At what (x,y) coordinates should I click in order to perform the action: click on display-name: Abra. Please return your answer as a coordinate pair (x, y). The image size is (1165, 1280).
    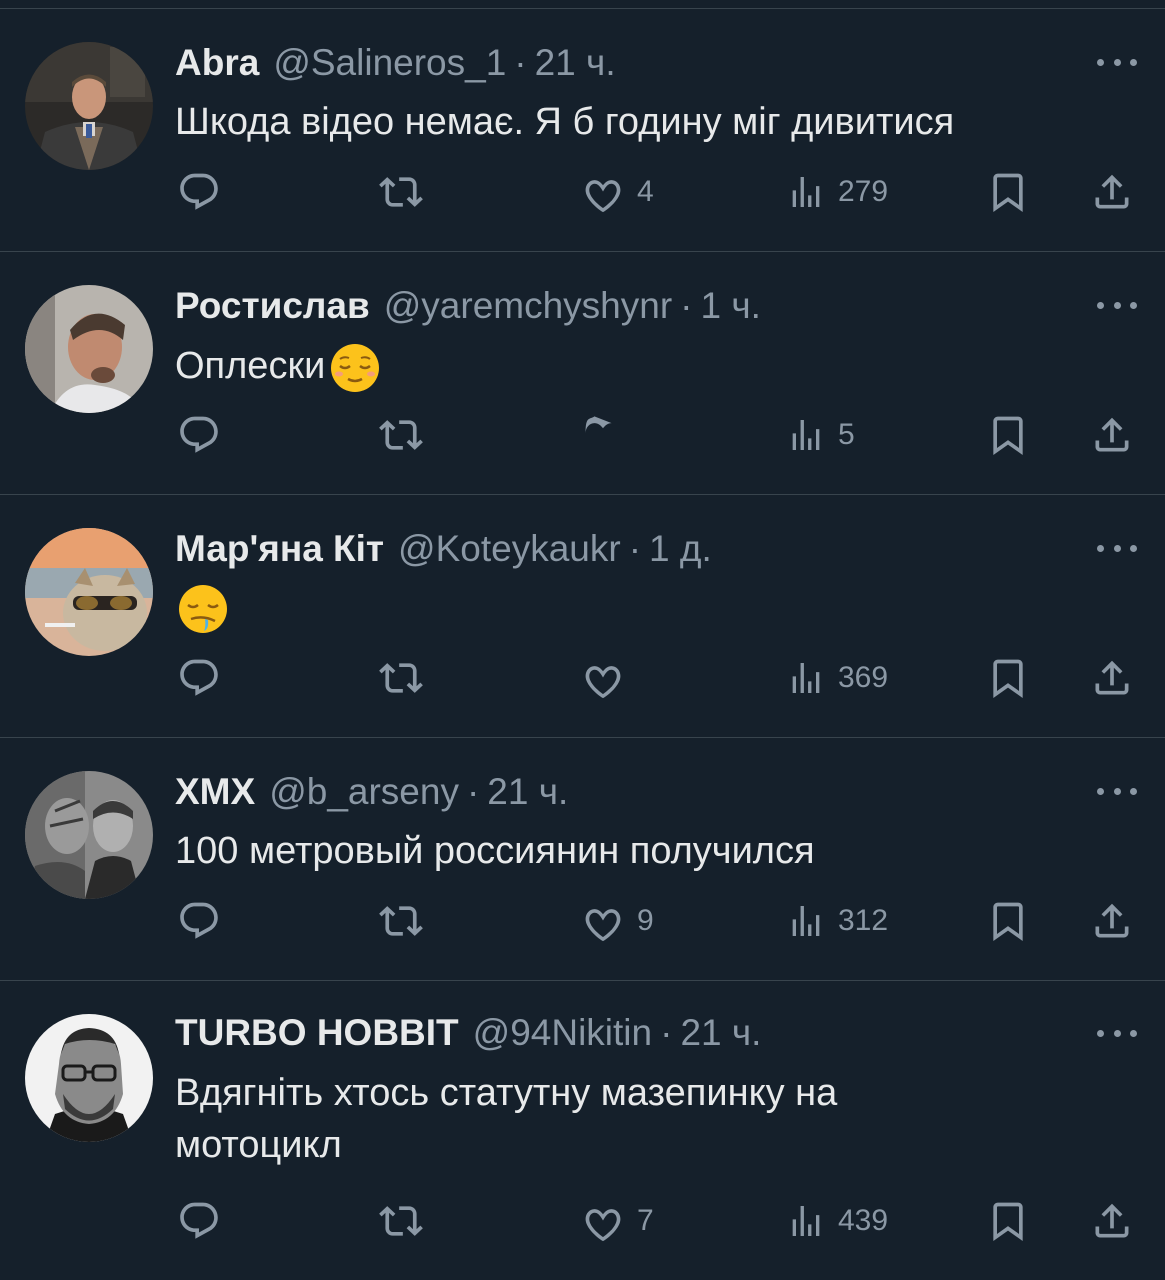
    Looking at the image, I should click on (217, 63).